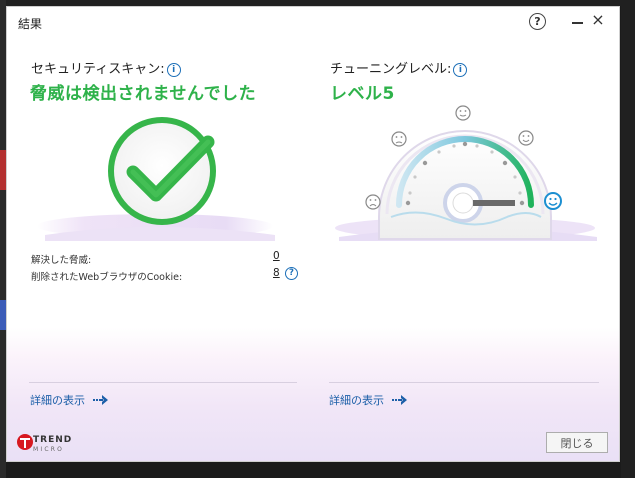 The width and height of the screenshot is (635, 478). I want to click on logo-line2: MICRO, so click(49, 449).